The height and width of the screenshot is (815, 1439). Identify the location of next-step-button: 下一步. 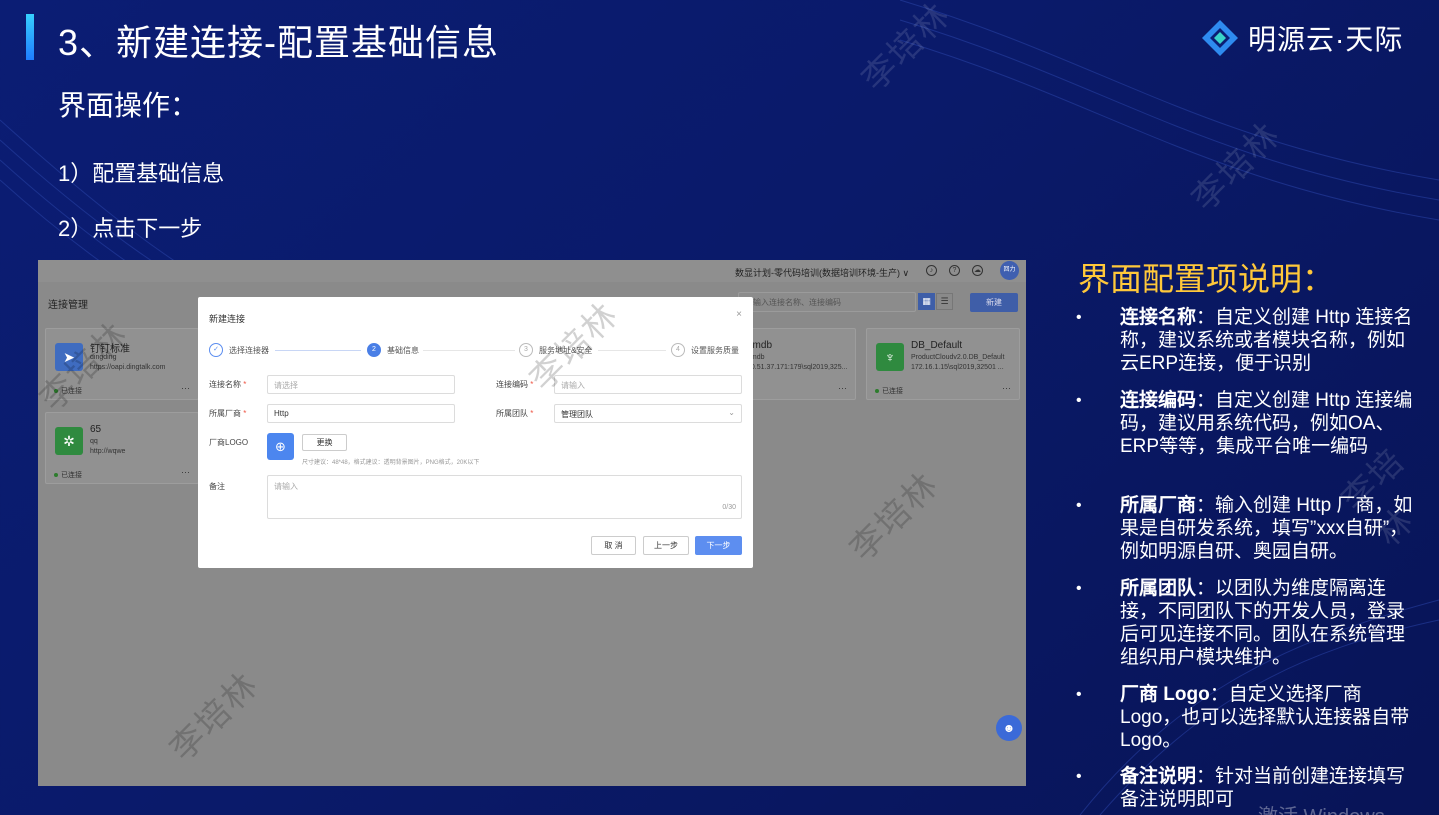
(718, 545).